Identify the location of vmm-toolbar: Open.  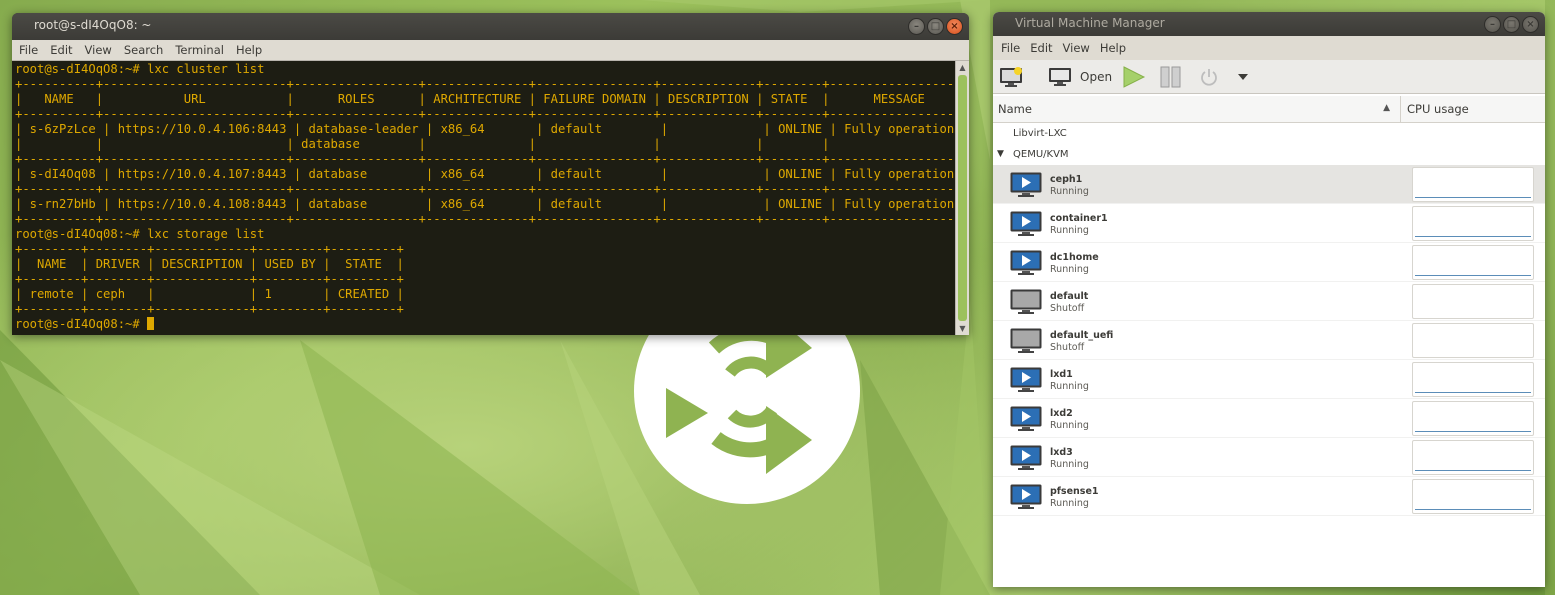
(1269, 77).